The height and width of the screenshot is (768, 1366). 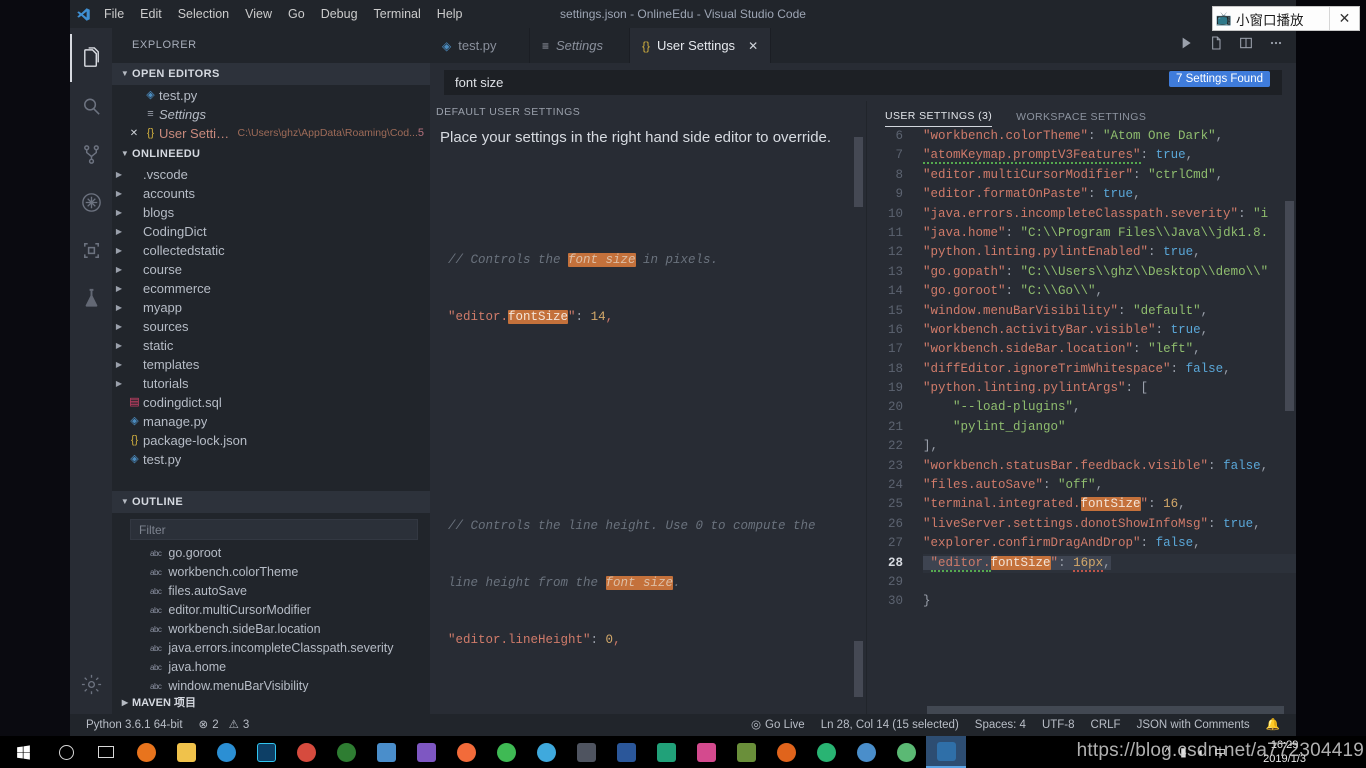 What do you see at coordinates (386, 752) in the screenshot?
I see `taskbar-app-java` at bounding box center [386, 752].